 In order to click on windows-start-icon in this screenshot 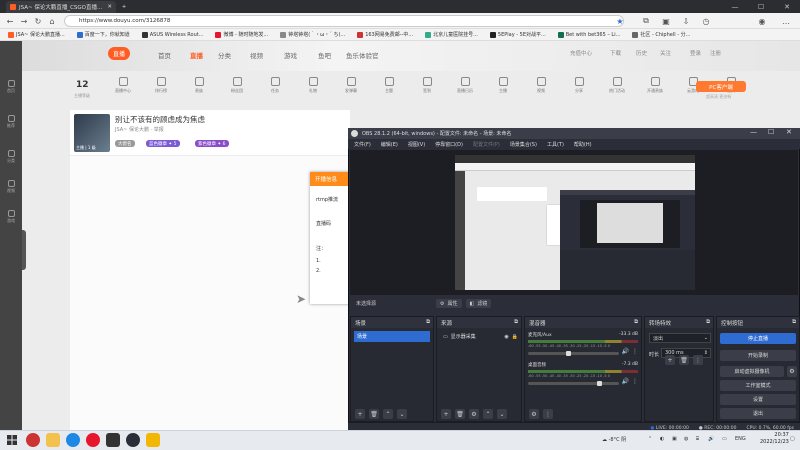, I will do `click(12, 440)`.